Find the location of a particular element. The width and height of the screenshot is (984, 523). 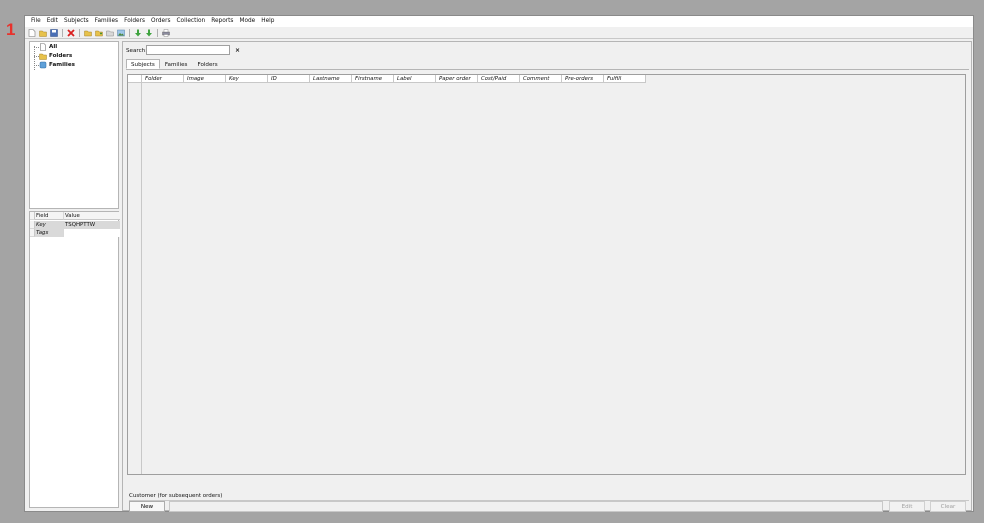

menu-families: Families is located at coordinates (106, 21).